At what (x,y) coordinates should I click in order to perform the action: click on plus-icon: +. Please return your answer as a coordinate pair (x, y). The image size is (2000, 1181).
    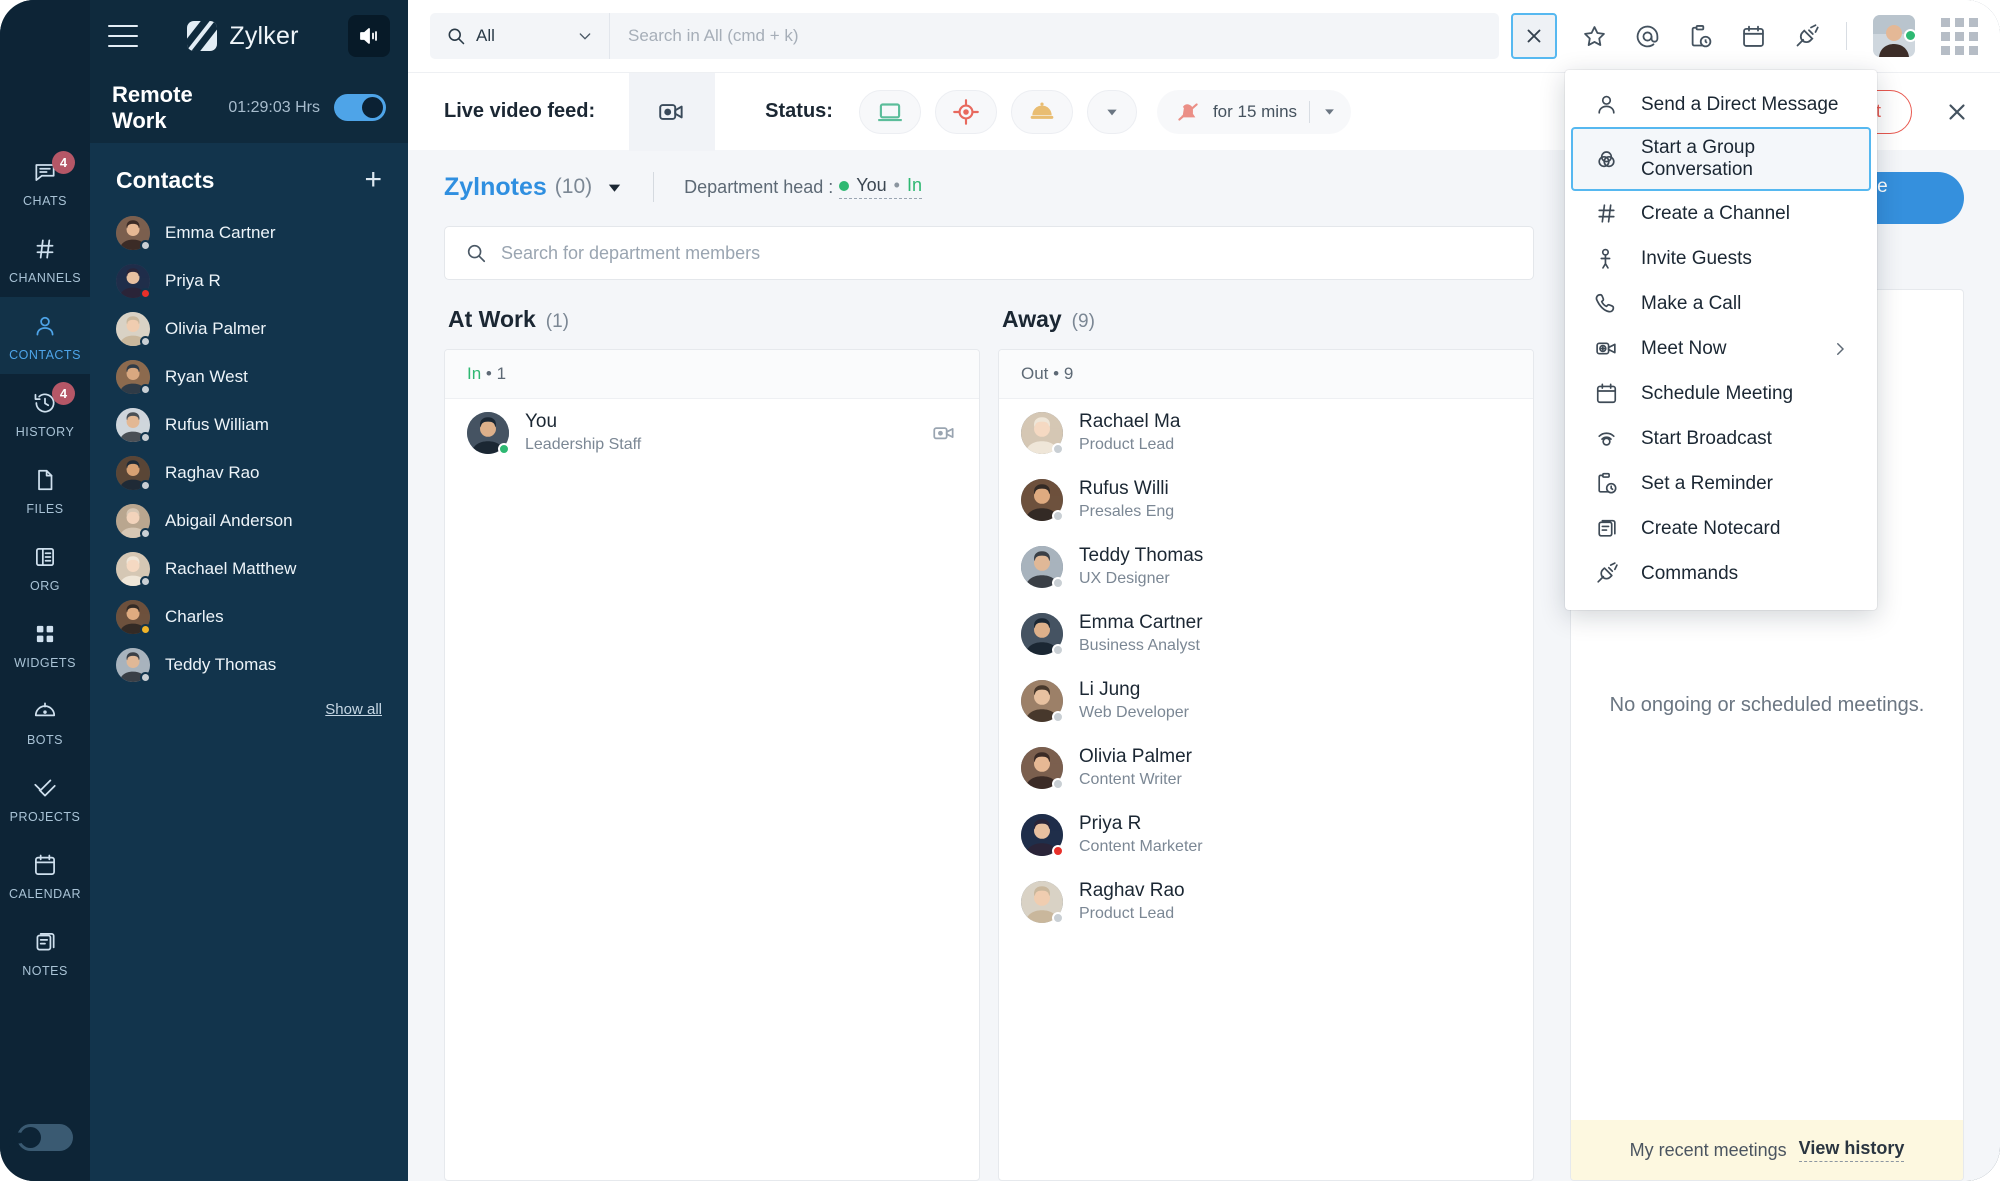
    Looking at the image, I should click on (373, 180).